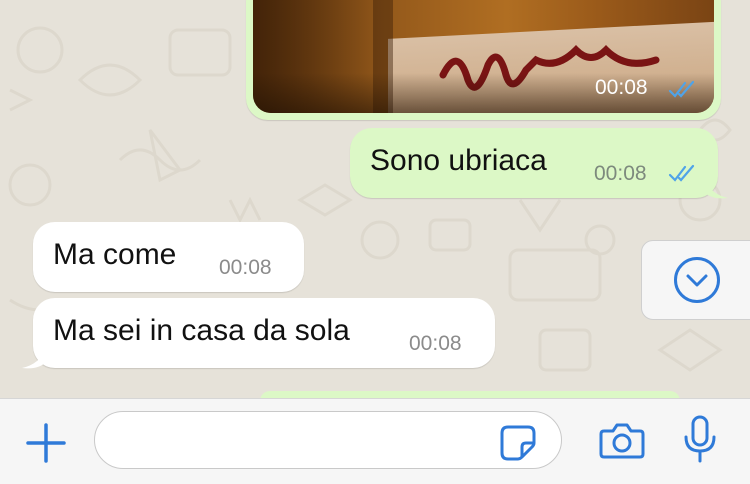 This screenshot has height=484, width=750. I want to click on plus-icon, so click(46, 443).